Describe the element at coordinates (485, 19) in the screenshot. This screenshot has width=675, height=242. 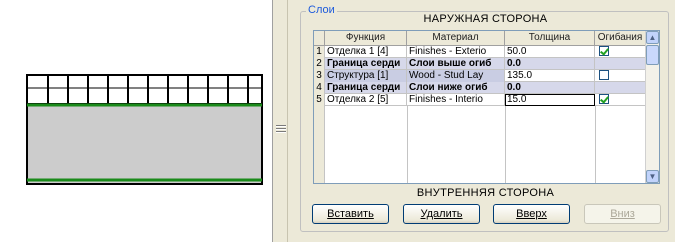
I see `outer-side-label: НАРУЖНАЯ СТОРОНА` at that location.